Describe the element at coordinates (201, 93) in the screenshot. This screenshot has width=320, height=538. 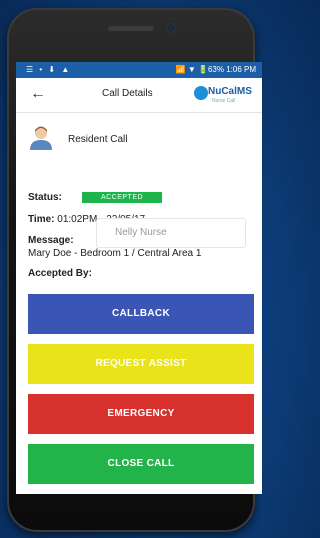
I see `logo-bubble-icon` at that location.